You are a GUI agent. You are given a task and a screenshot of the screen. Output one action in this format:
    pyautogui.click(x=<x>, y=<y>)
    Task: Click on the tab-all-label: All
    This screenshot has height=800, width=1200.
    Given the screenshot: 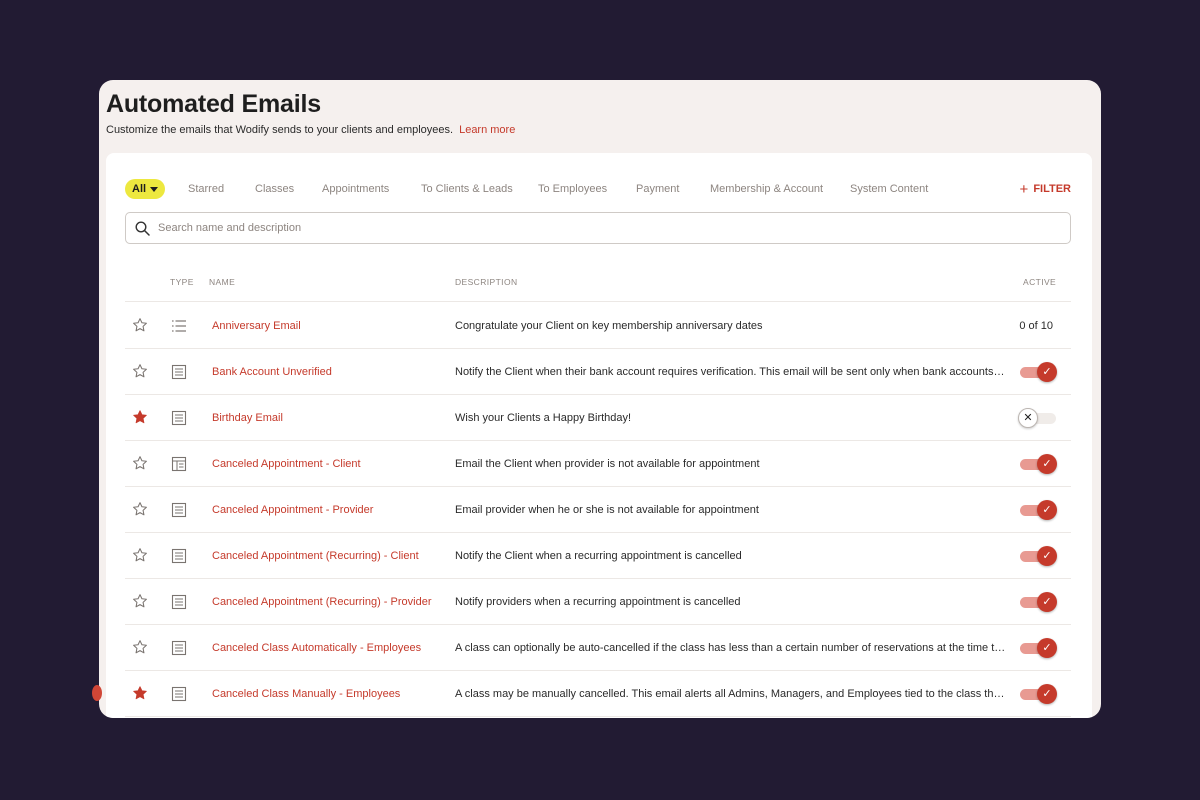 What is the action you would take?
    pyautogui.click(x=139, y=189)
    